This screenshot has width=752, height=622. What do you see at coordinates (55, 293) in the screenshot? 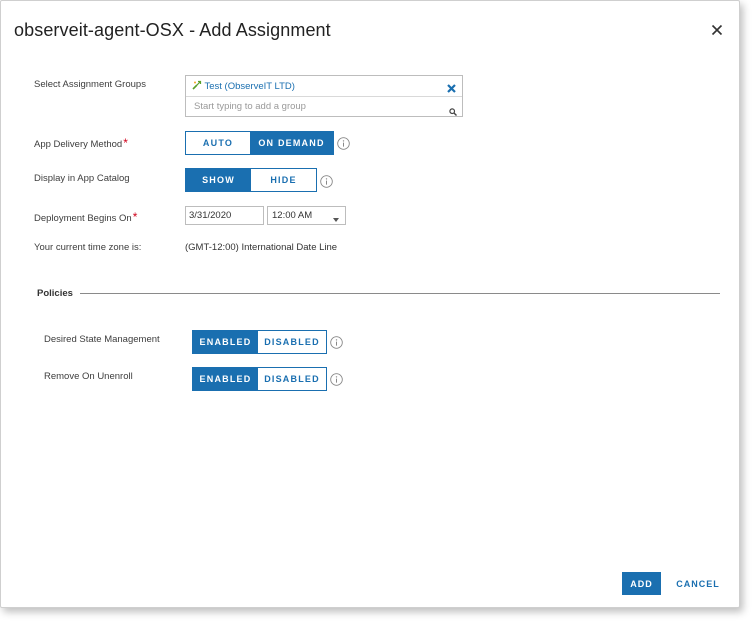
I see `policies-section-title: Policies` at bounding box center [55, 293].